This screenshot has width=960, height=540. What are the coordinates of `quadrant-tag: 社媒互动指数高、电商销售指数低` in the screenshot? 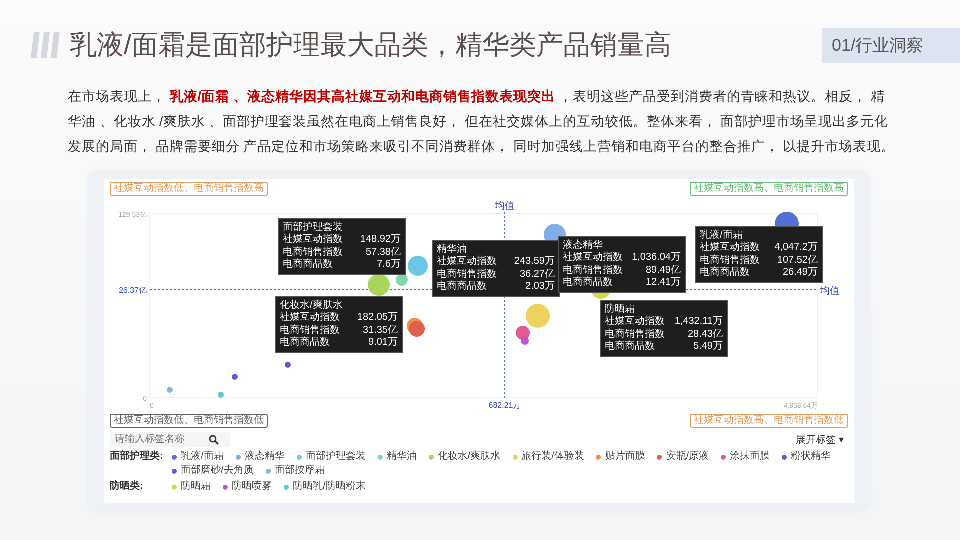 It's located at (769, 421).